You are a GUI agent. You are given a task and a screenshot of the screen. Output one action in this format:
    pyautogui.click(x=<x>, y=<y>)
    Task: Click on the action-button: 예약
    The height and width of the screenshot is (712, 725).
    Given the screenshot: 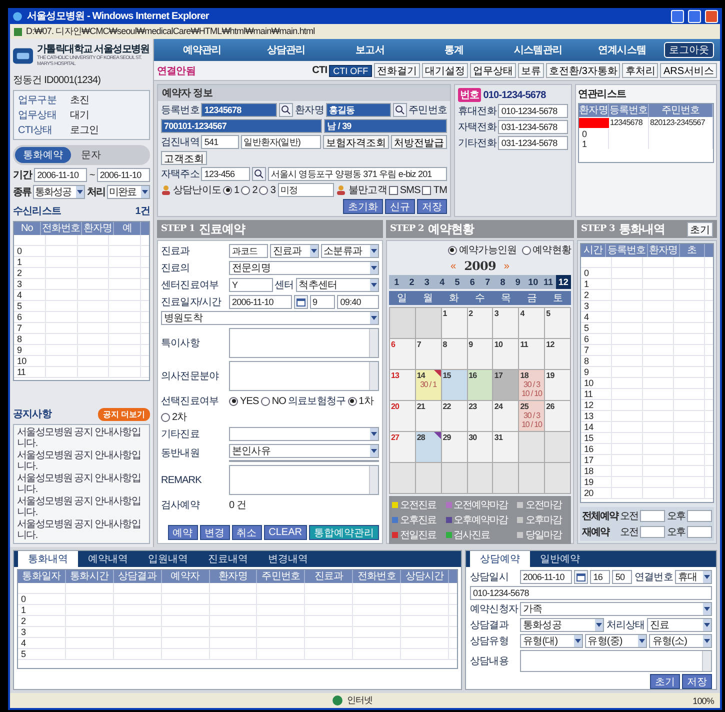 What is the action you would take?
    pyautogui.click(x=183, y=532)
    